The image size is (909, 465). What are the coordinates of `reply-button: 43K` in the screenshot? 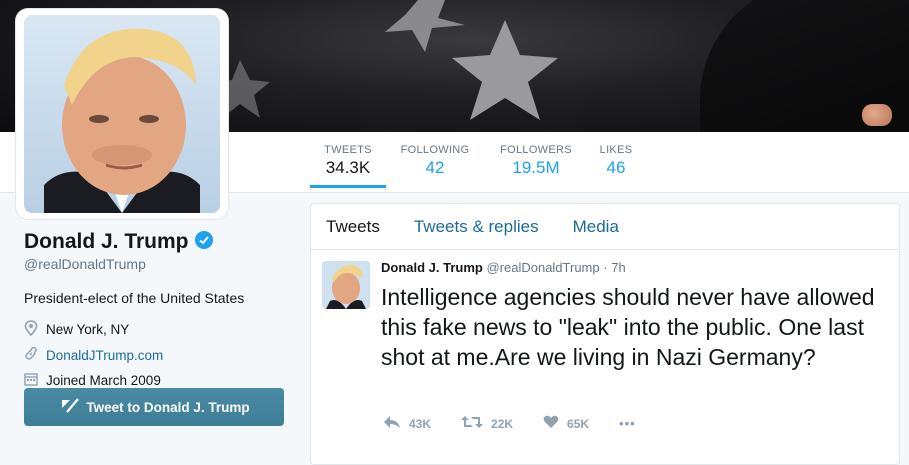 It's located at (407, 423).